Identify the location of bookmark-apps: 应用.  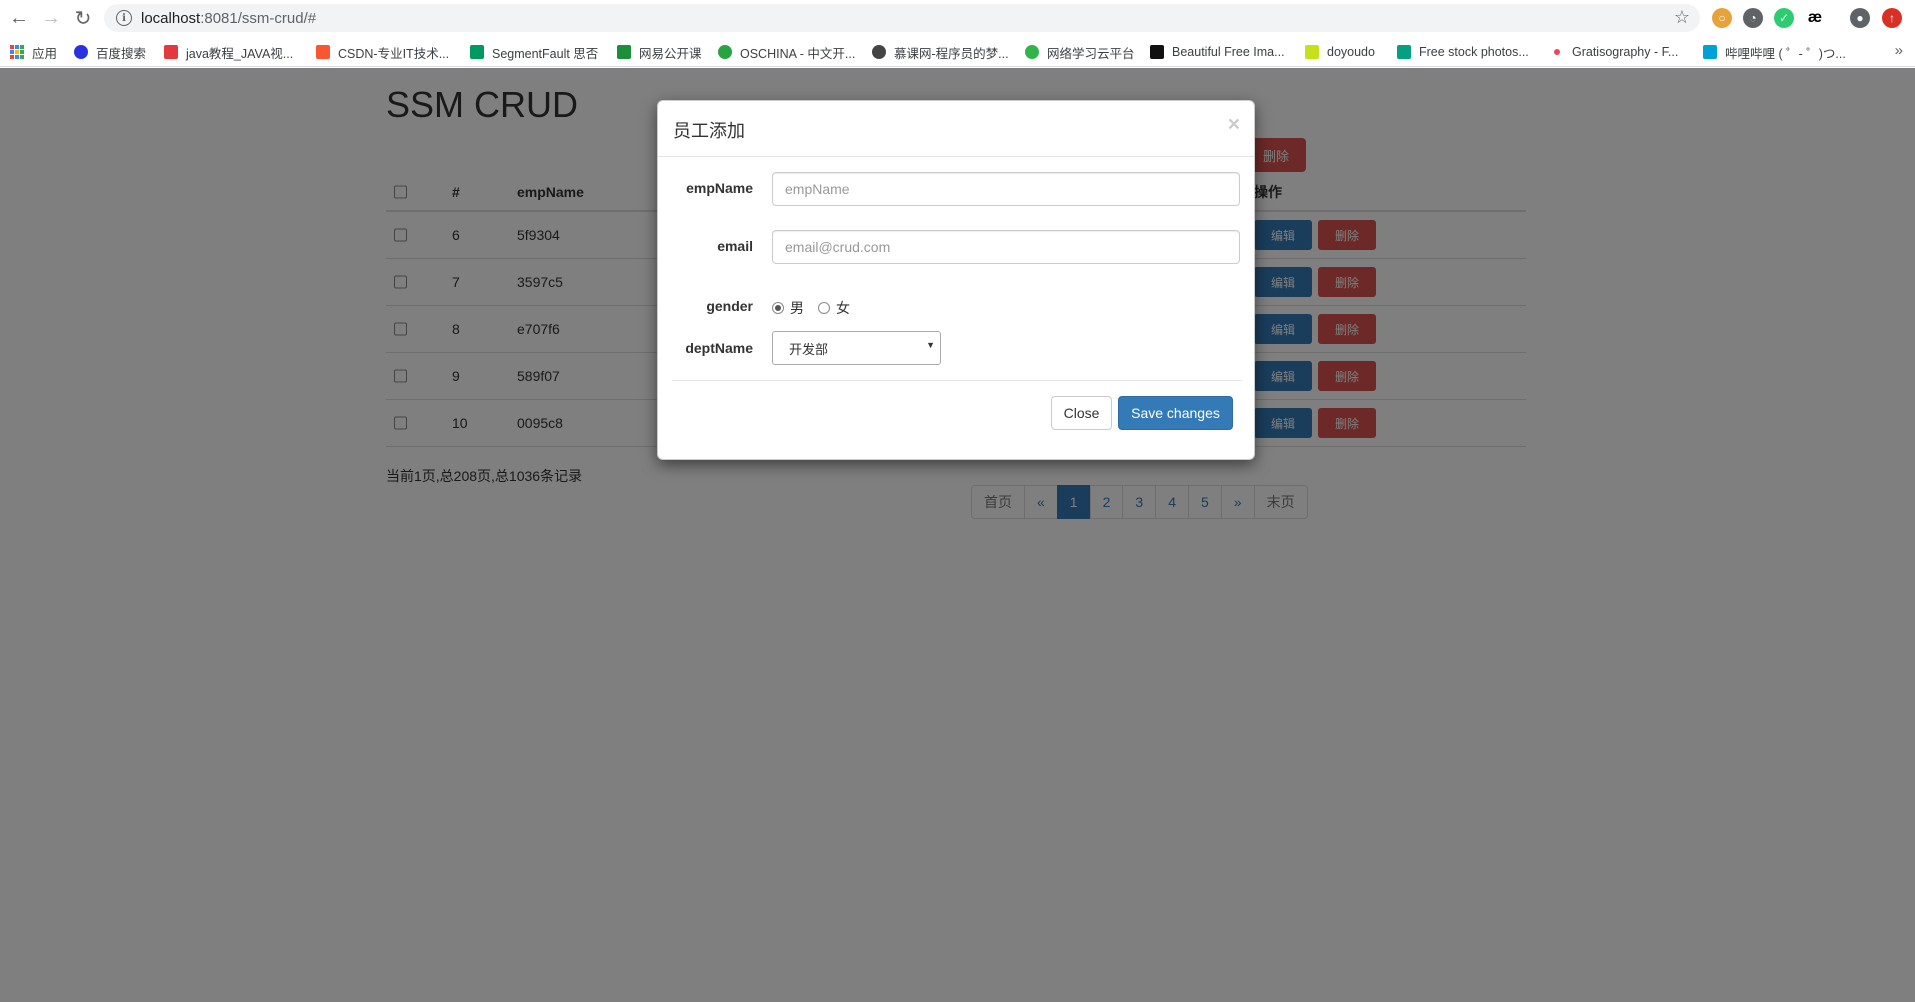
(33, 52).